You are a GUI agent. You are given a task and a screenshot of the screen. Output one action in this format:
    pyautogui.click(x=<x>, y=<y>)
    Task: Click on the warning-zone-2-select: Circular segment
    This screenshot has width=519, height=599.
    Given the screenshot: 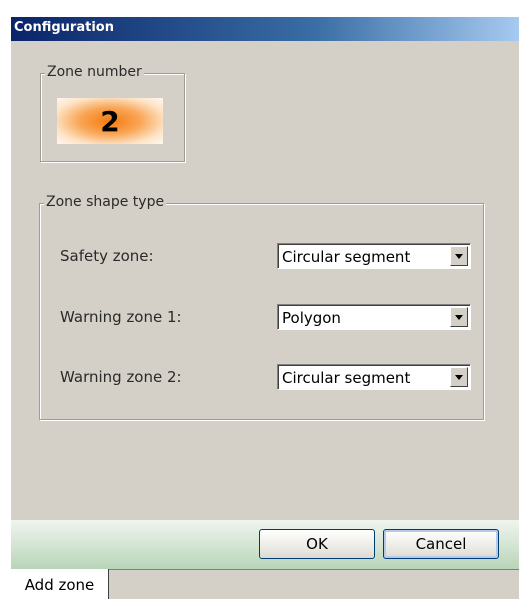 What is the action you would take?
    pyautogui.click(x=374, y=377)
    